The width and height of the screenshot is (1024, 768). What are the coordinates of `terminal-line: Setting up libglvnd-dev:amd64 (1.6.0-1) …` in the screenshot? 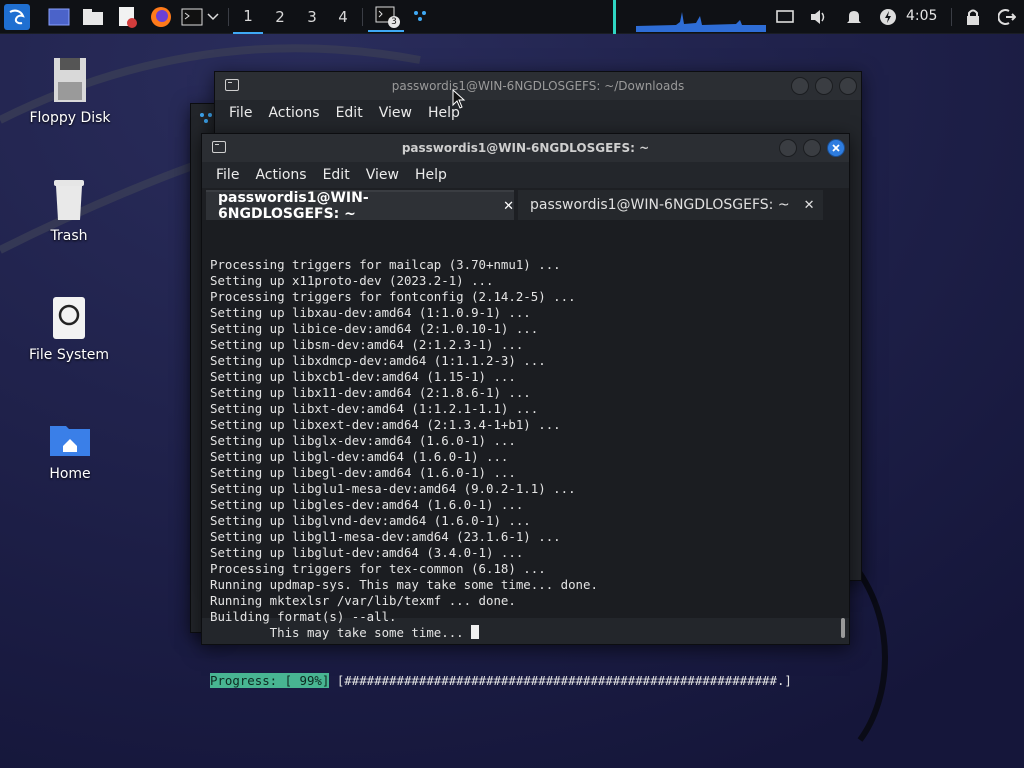 It's located at (370, 520).